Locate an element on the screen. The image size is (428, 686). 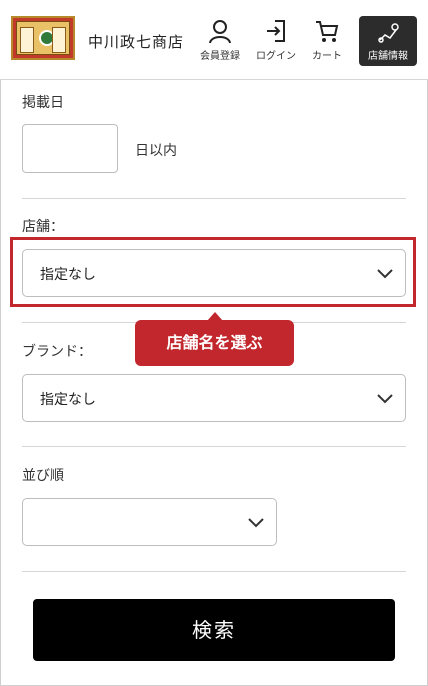
date-label: 掲載日 is located at coordinates (43, 103).